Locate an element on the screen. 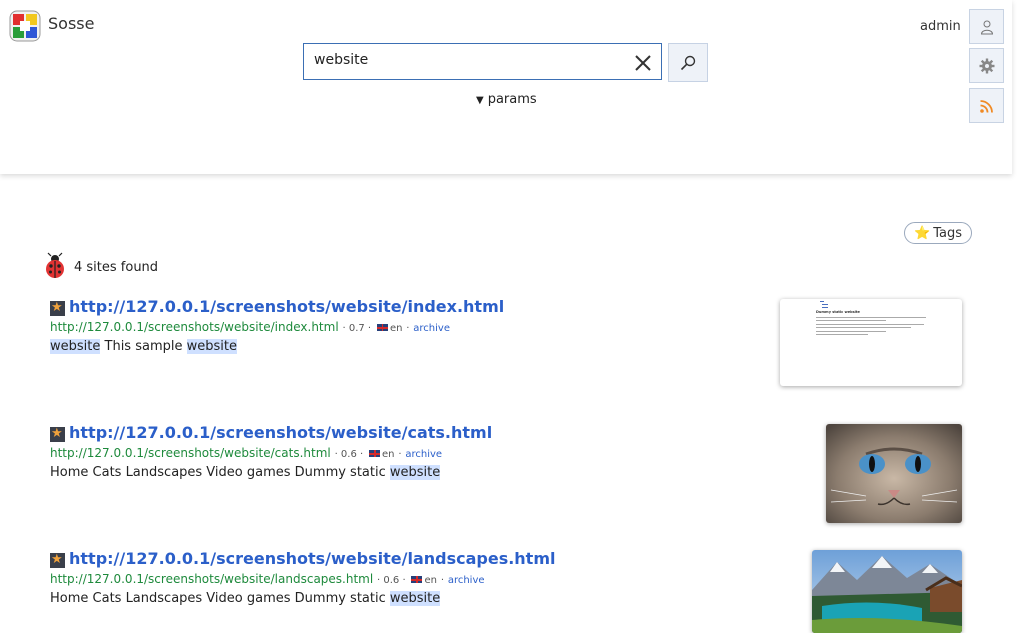 The height and width of the screenshot is (633, 1024). caret-down-icon: ▼ is located at coordinates (480, 100).